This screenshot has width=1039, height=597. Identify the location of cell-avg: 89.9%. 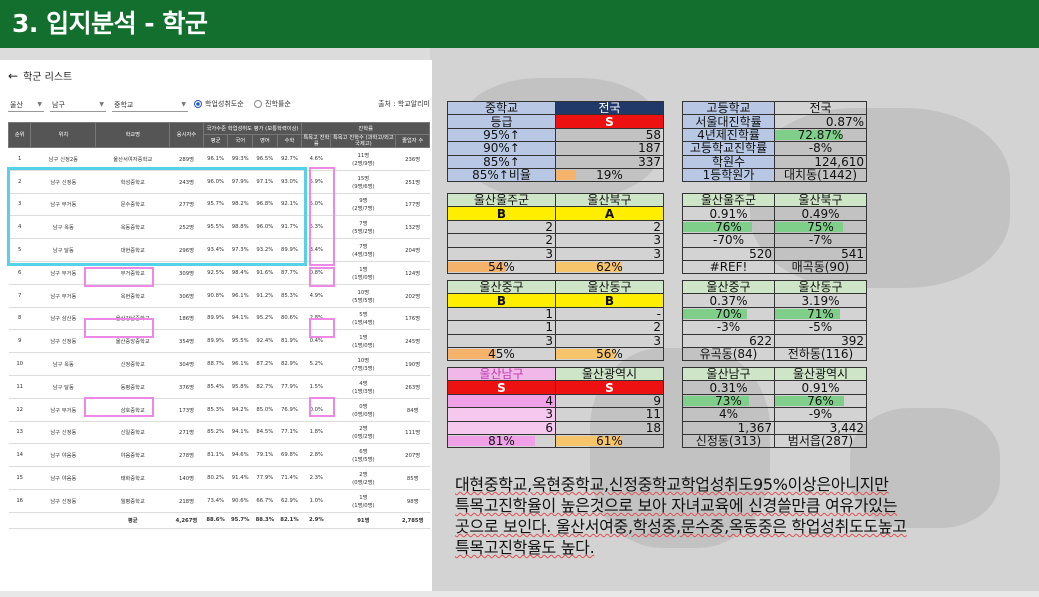
(215, 319).